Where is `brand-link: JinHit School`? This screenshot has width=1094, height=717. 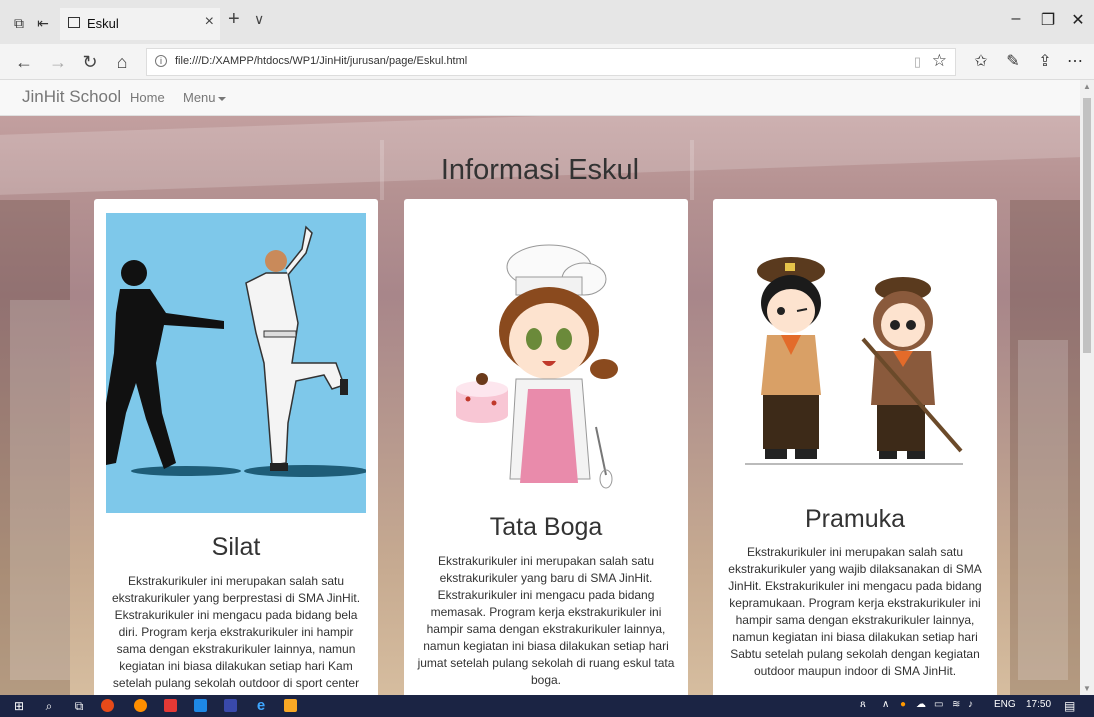
brand-link: JinHit School is located at coordinates (71, 97).